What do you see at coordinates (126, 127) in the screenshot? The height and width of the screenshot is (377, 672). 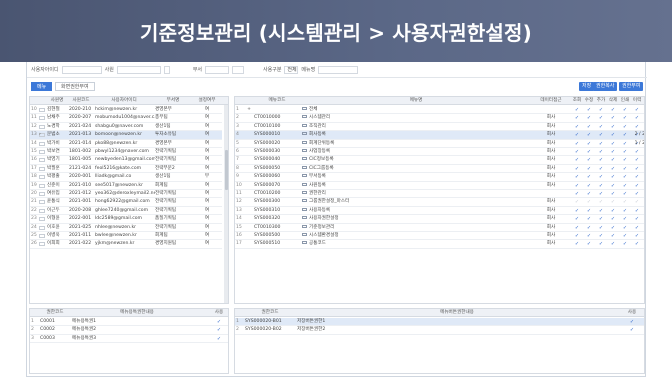 I see `user-row: 12 노경학 2021-024 shabgu0@naver.com 생산1팀 여` at bounding box center [126, 127].